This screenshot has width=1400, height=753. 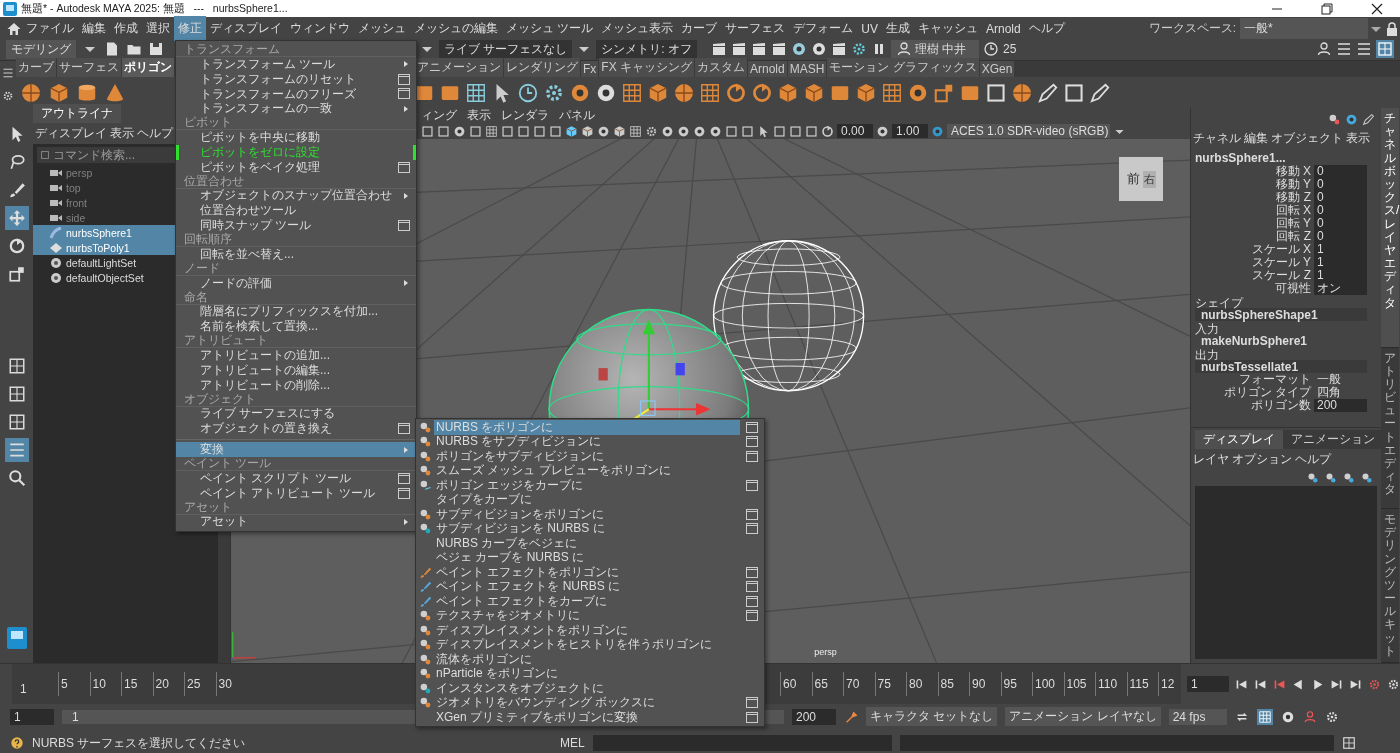 I want to click on attribute-value: 四角, so click(x=1329, y=392).